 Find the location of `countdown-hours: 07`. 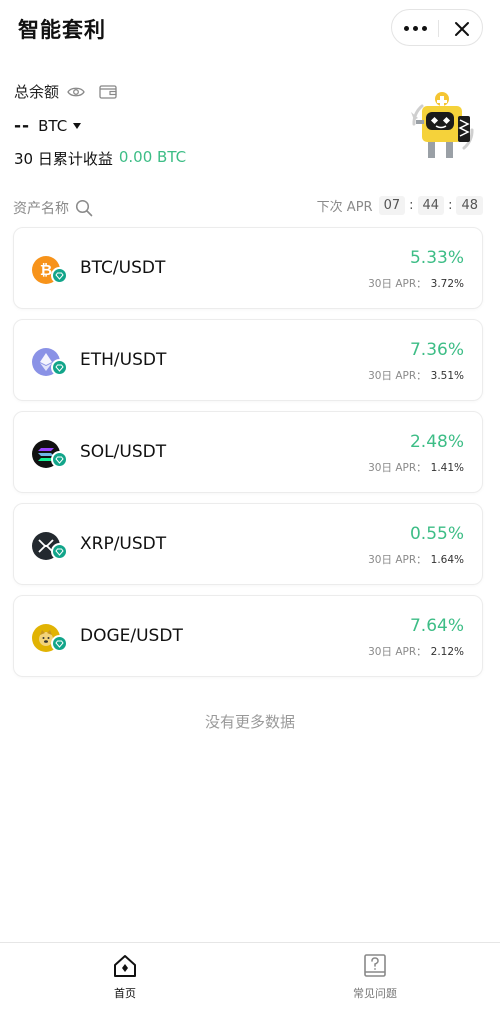

countdown-hours: 07 is located at coordinates (392, 205).